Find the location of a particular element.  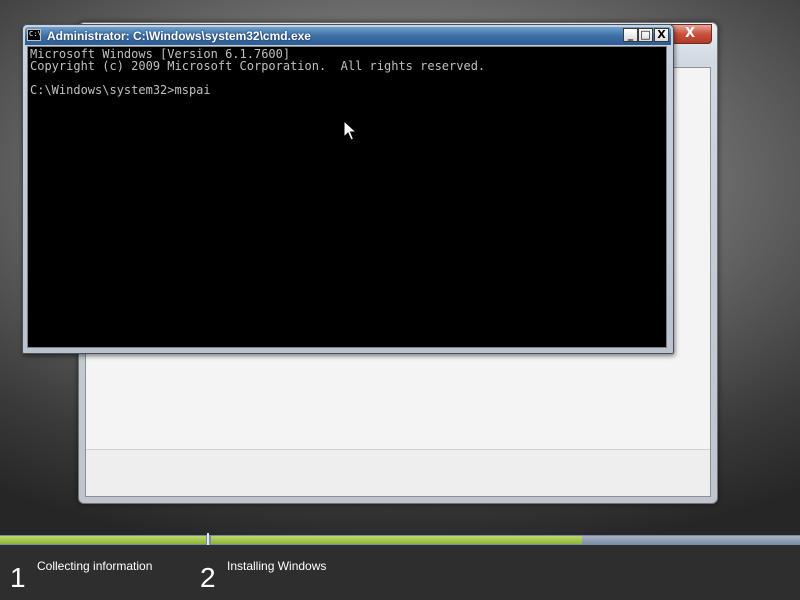

progress-remaining is located at coordinates (691, 540).